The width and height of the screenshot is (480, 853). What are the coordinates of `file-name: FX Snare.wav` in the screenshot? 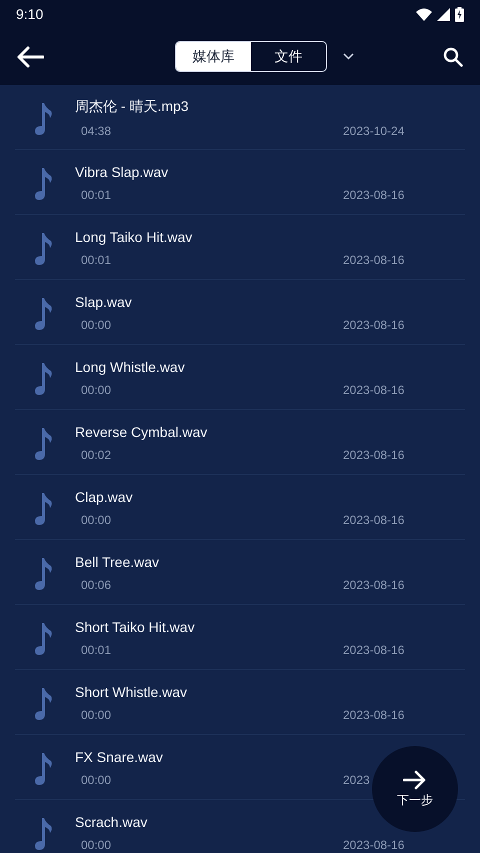 It's located at (119, 757).